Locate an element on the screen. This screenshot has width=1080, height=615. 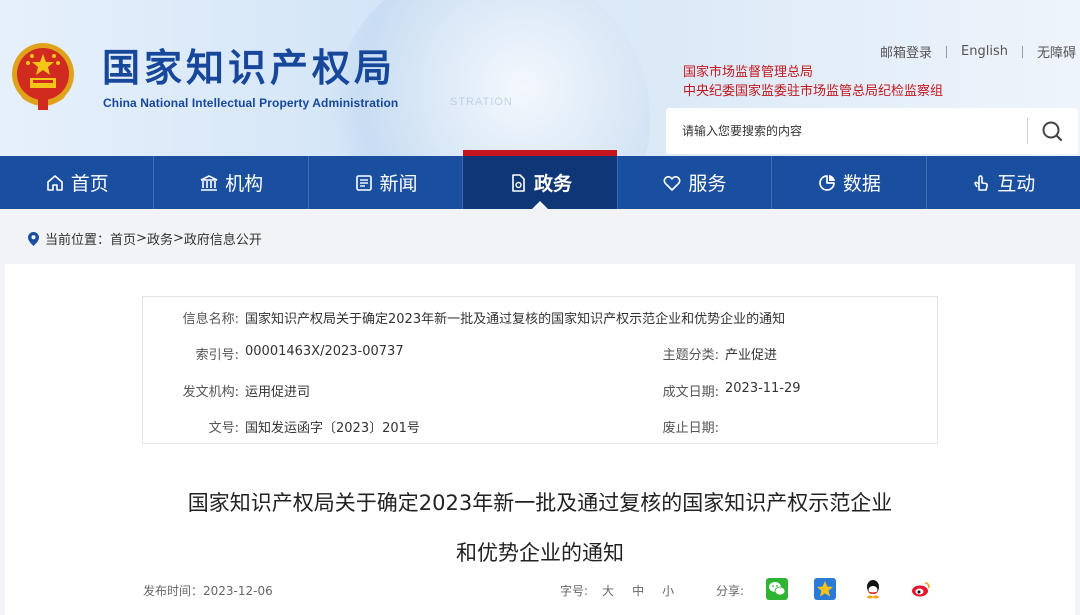
info-index-label: 索引号: is located at coordinates (217, 355).